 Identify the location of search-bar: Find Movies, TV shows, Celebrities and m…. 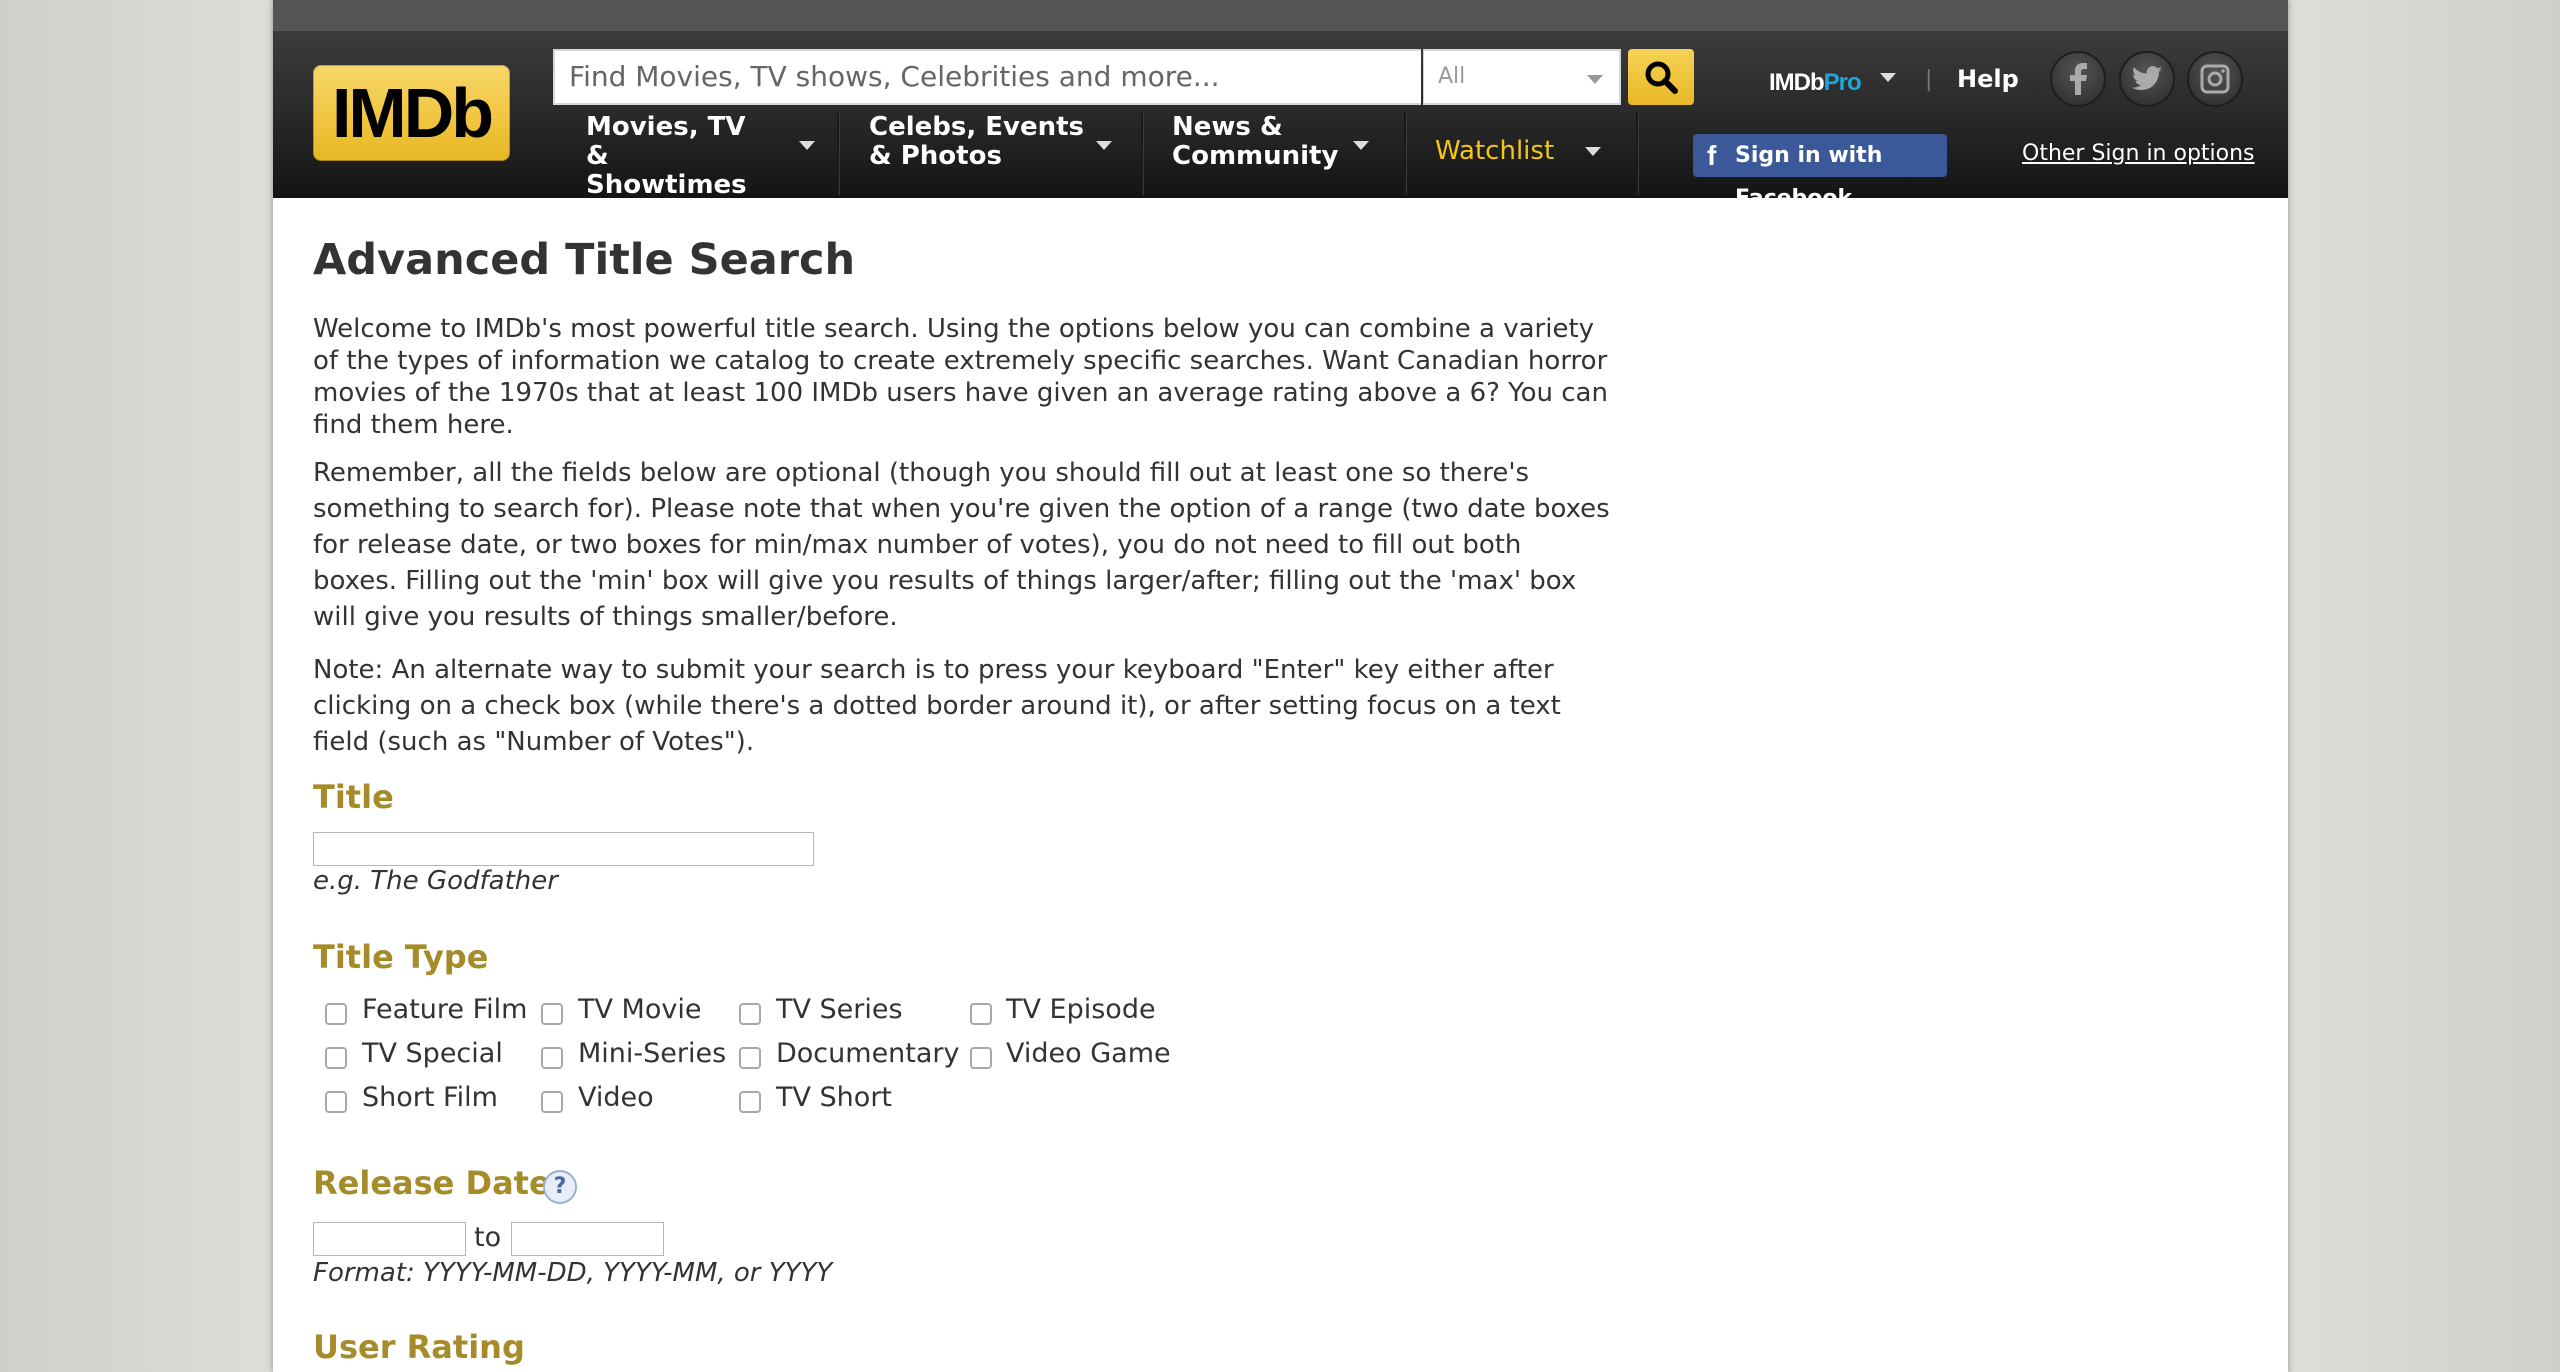
(1124, 77).